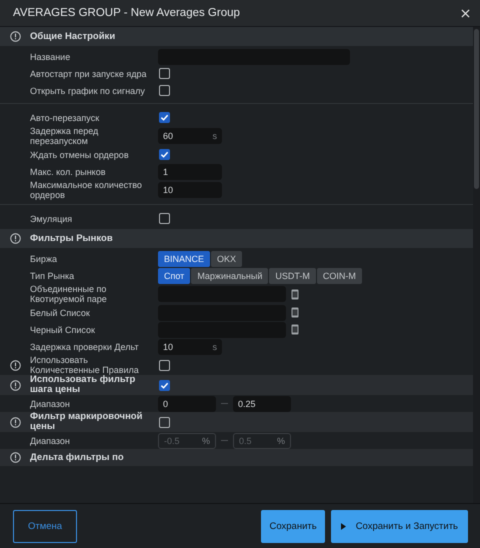 The height and width of the screenshot is (548, 480). I want to click on field-label: Макс. кол. рынков, so click(68, 171).